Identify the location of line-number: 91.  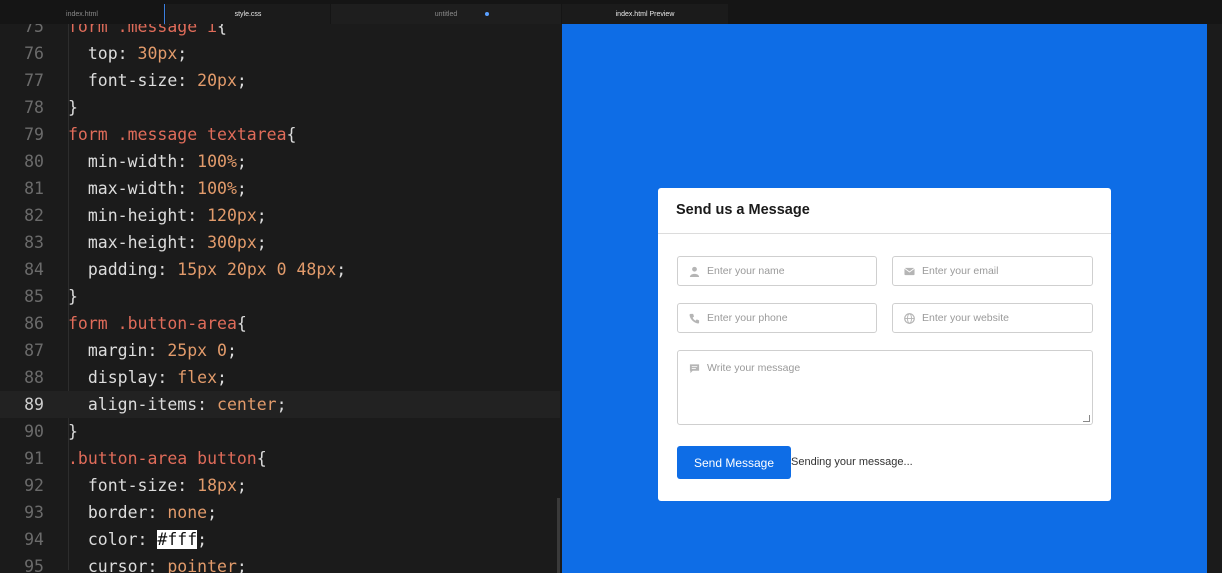
(34, 458).